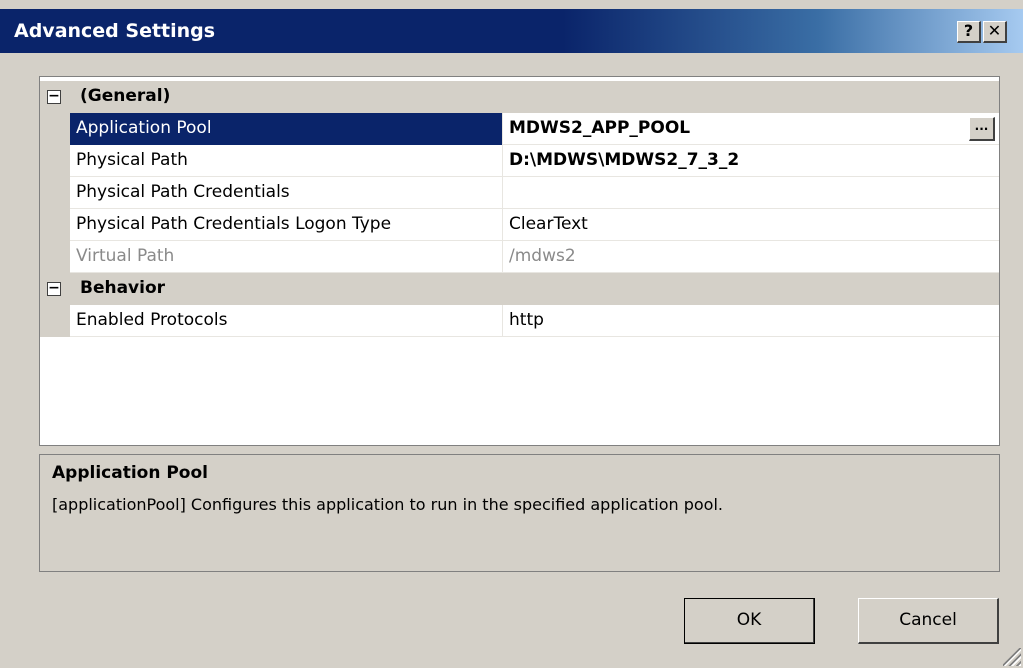 This screenshot has height=668, width=1023. What do you see at coordinates (286, 225) in the screenshot?
I see `property-name: Physical Path Credentials Logon Type` at bounding box center [286, 225].